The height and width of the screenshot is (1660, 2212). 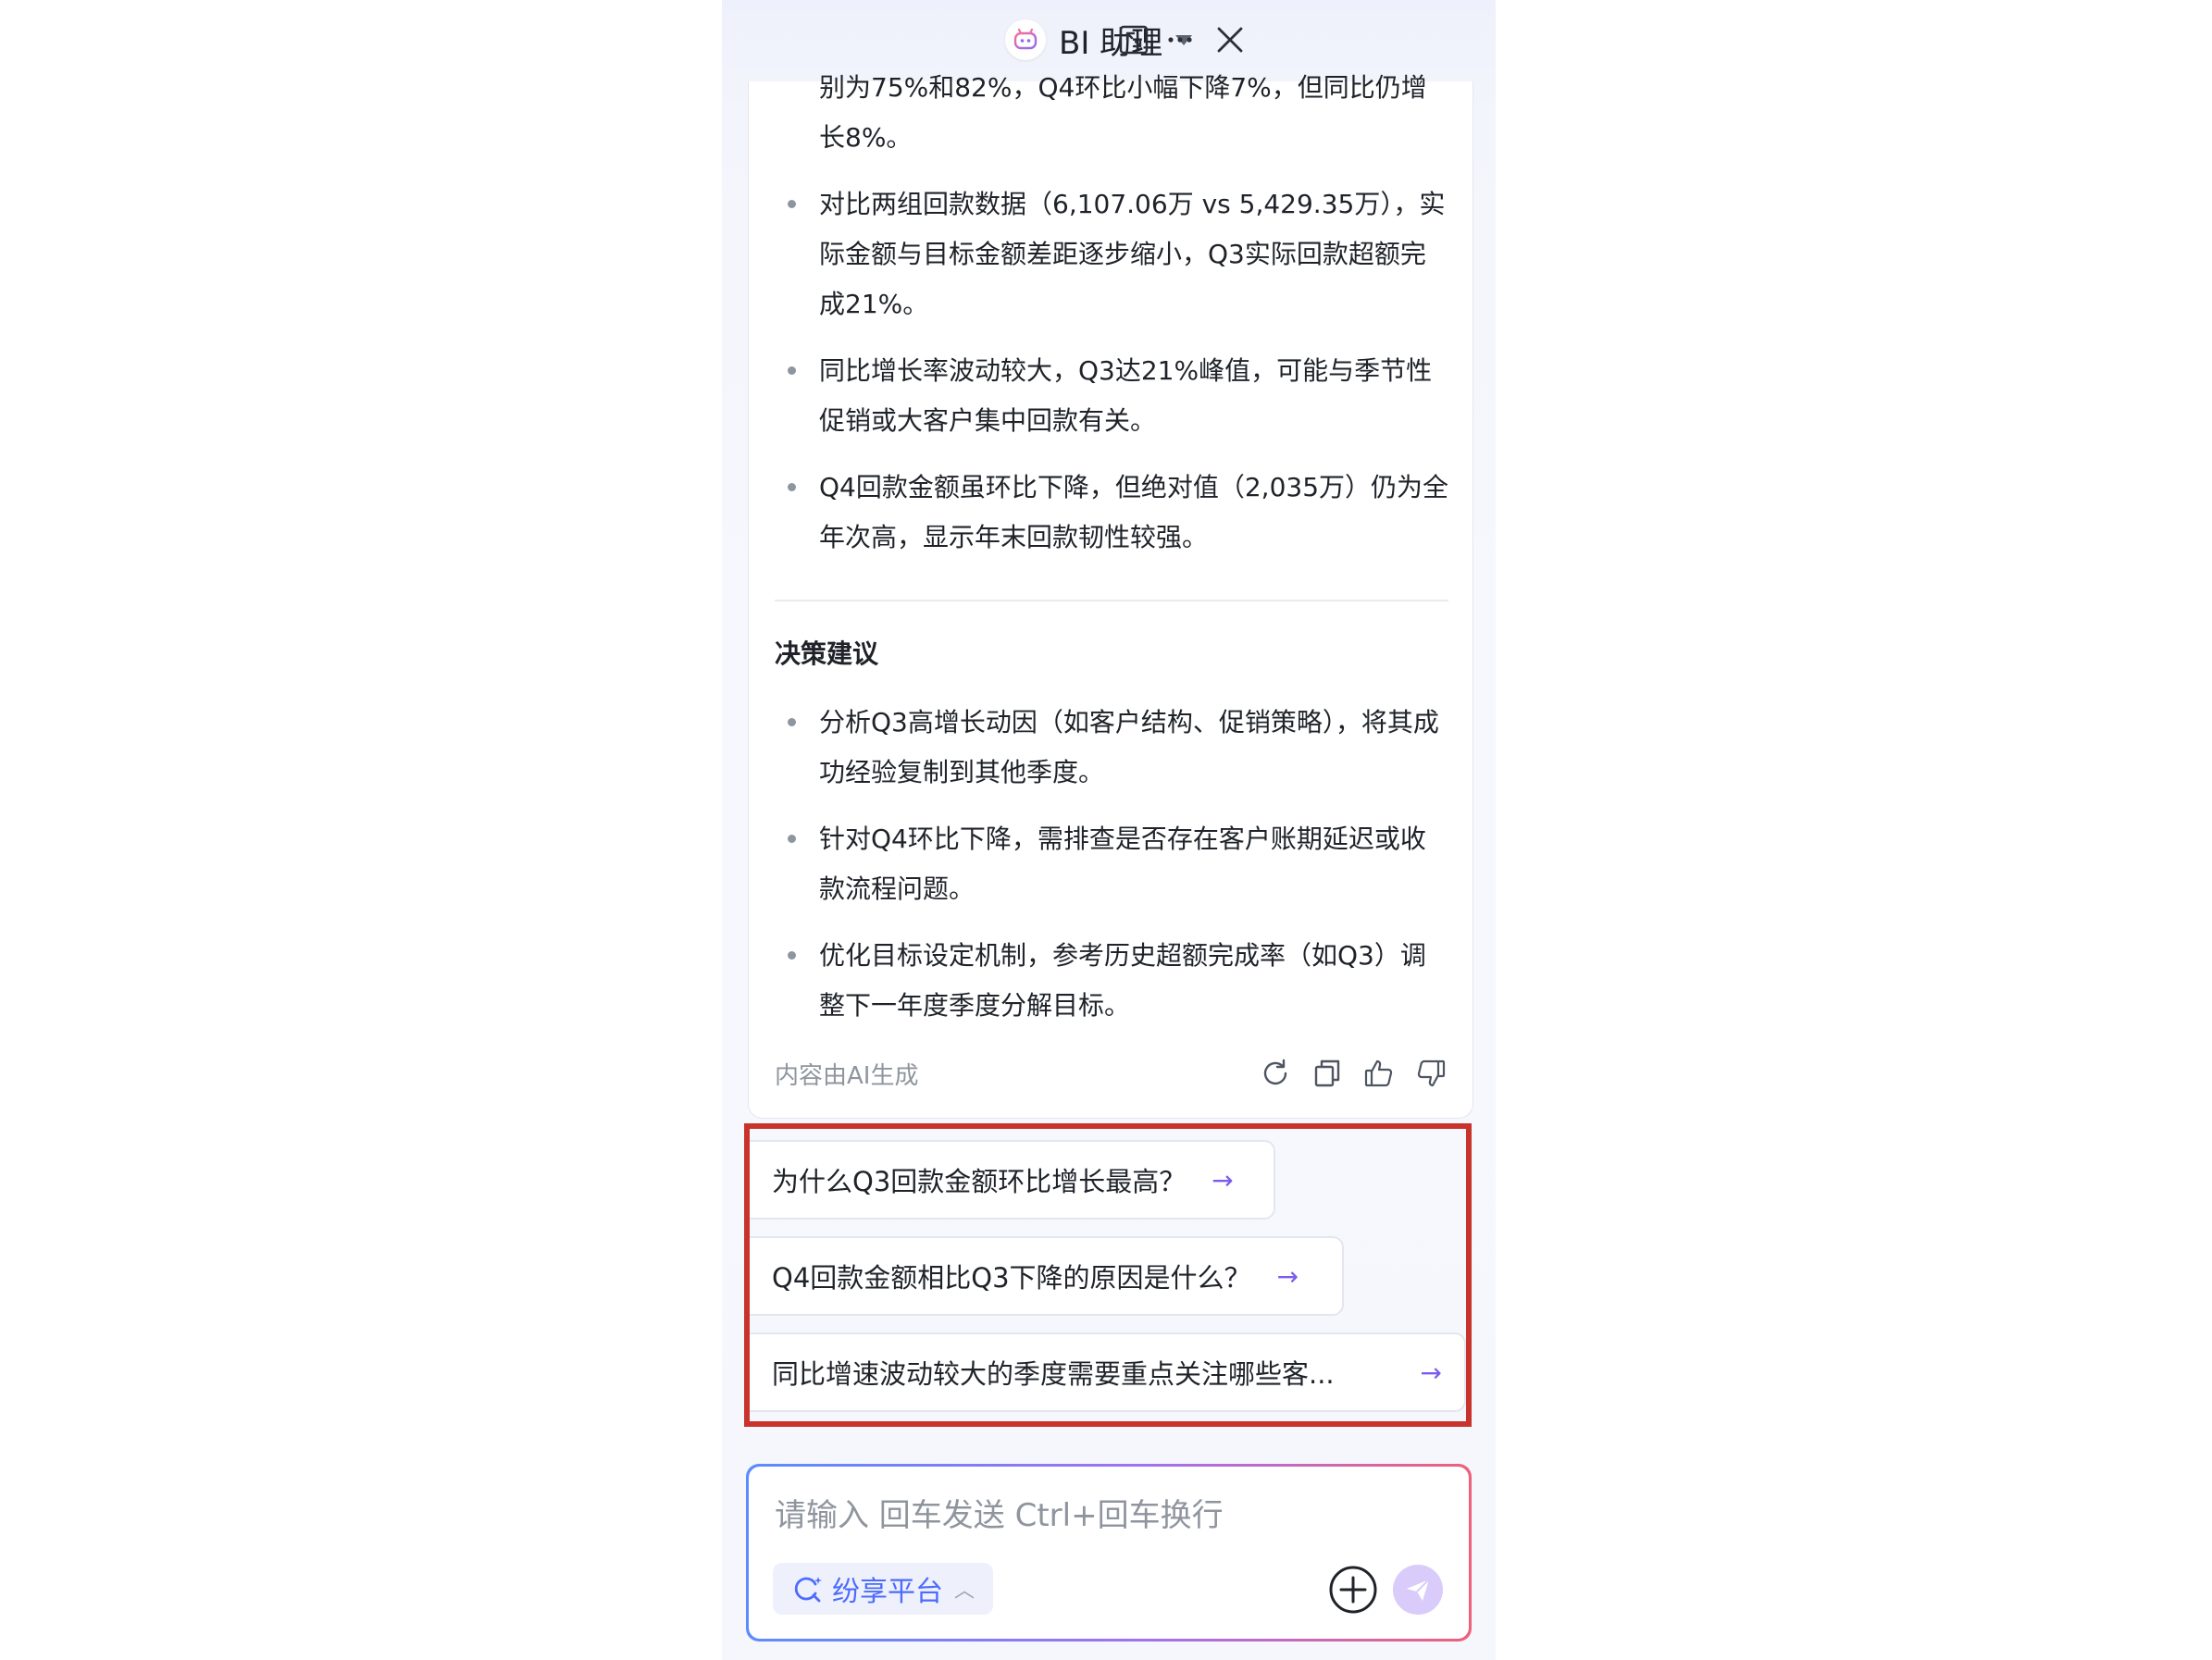 What do you see at coordinates (1379, 1073) in the screenshot?
I see `thumbs-up-icon` at bounding box center [1379, 1073].